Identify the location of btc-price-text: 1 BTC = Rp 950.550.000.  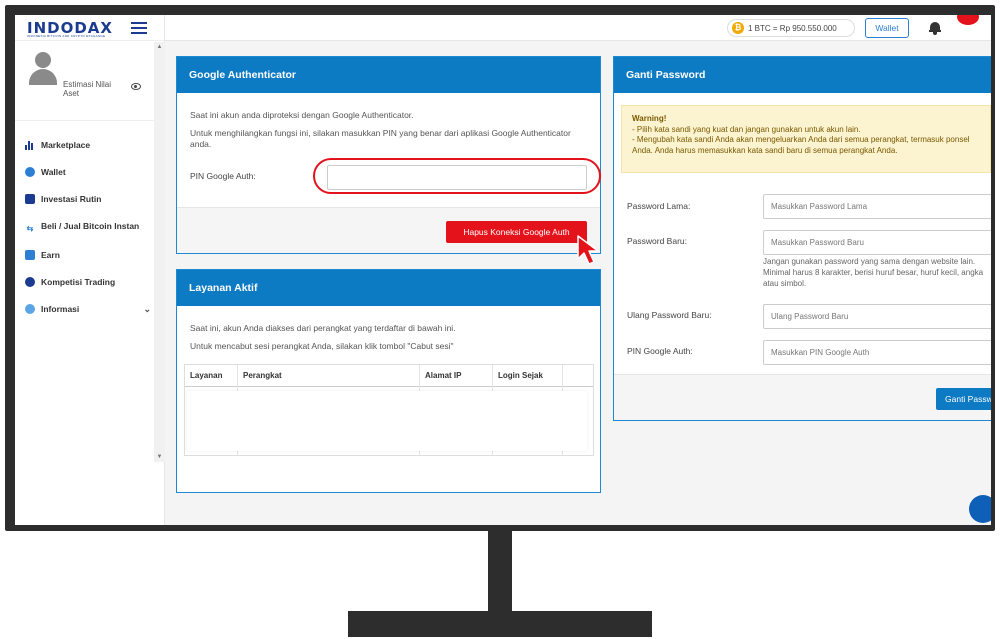
(792, 28).